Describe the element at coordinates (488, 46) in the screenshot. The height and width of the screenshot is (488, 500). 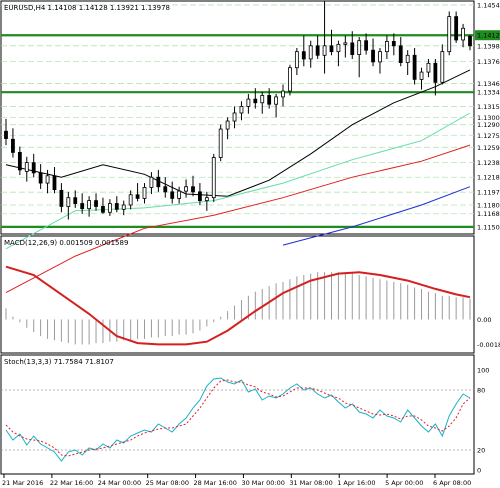
I see `price-tick-label: 1.13980` at that location.